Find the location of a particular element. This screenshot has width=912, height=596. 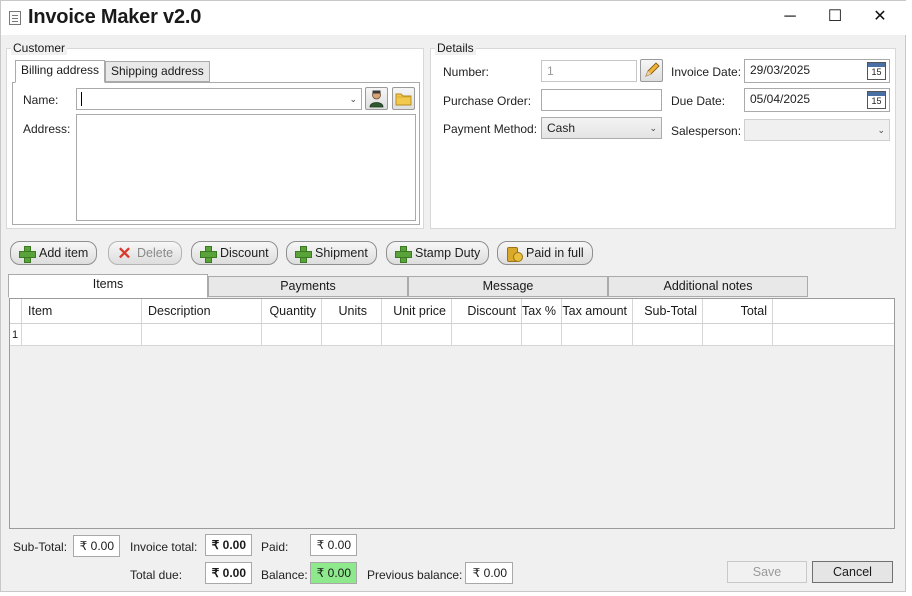

column-header-units: Units is located at coordinates (352, 311).